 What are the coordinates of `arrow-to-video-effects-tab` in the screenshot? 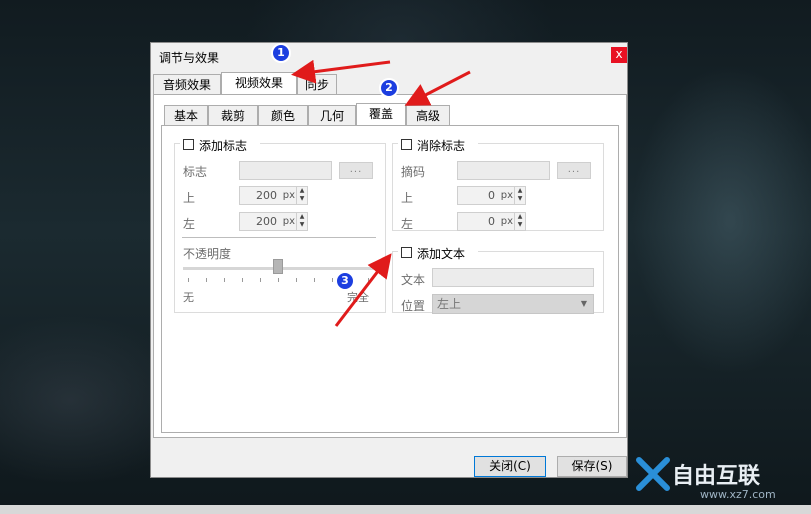 It's located at (341, 71).